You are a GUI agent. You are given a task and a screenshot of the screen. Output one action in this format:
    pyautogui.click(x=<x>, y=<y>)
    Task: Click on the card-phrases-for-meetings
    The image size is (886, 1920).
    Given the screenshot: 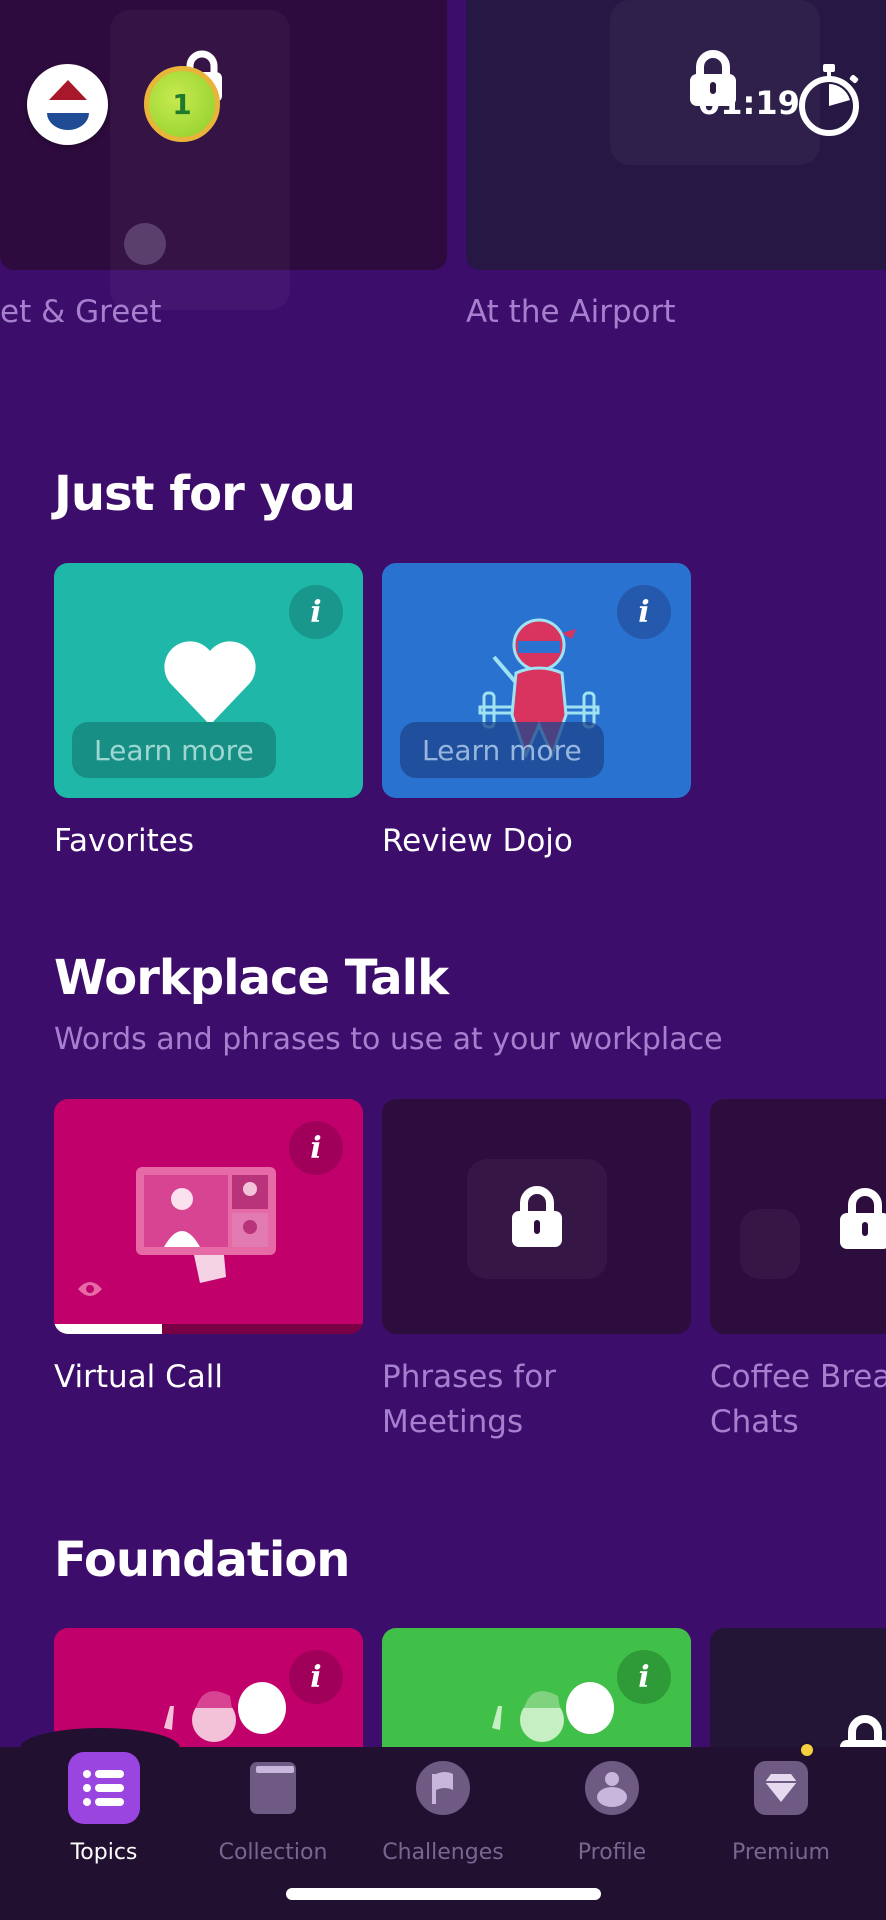 What is the action you would take?
    pyautogui.click(x=536, y=1216)
    